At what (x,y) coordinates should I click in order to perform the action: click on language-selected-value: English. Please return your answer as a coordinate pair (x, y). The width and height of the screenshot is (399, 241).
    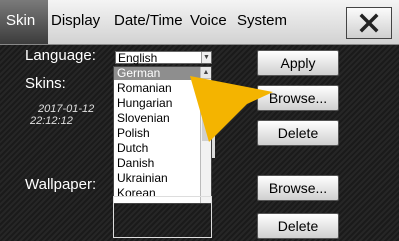
    Looking at the image, I should click on (138, 58).